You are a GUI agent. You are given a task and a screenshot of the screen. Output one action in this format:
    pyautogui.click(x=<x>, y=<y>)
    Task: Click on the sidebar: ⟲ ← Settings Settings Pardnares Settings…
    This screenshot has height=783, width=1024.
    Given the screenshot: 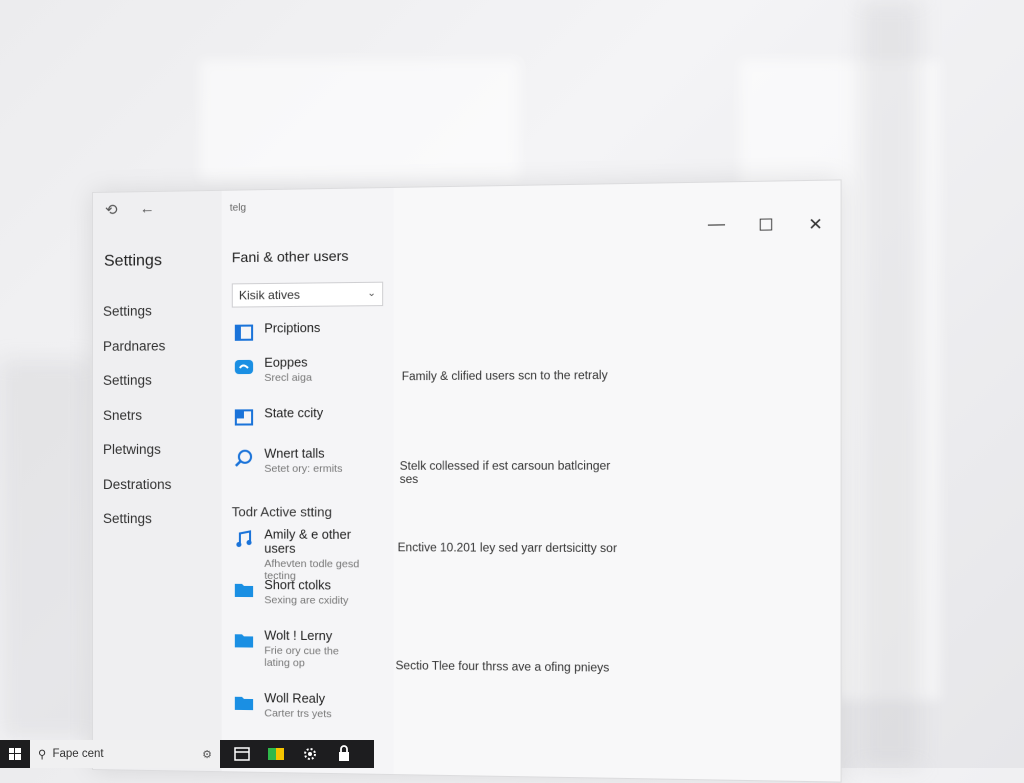 What is the action you would take?
    pyautogui.click(x=157, y=481)
    